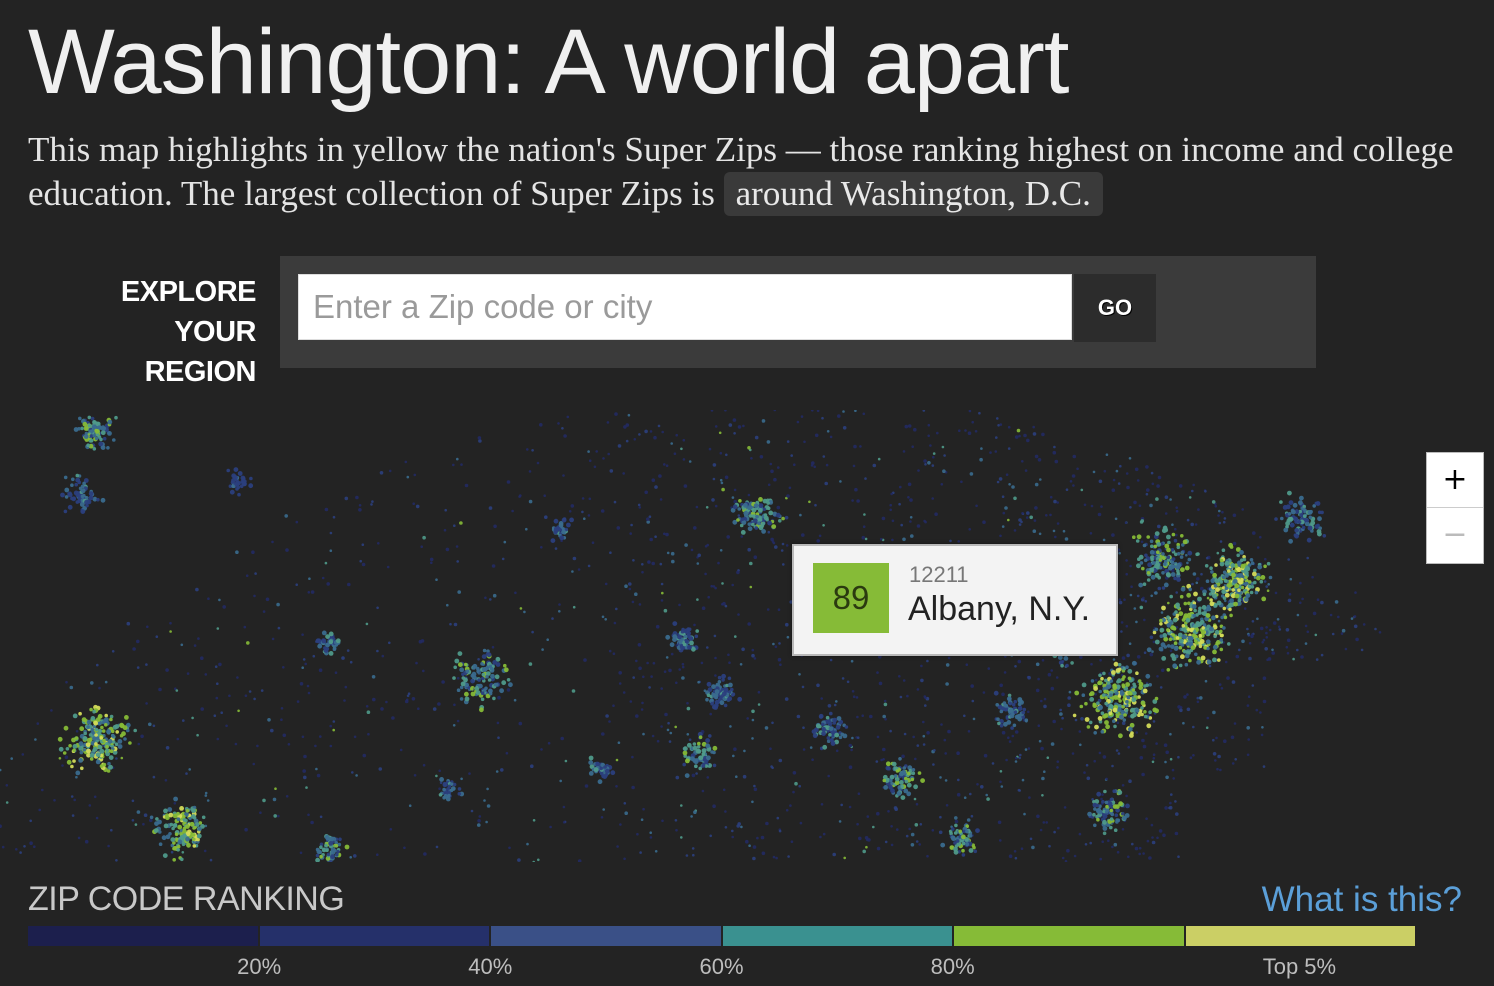  What do you see at coordinates (685, 307) in the screenshot?
I see `zip-search-input` at bounding box center [685, 307].